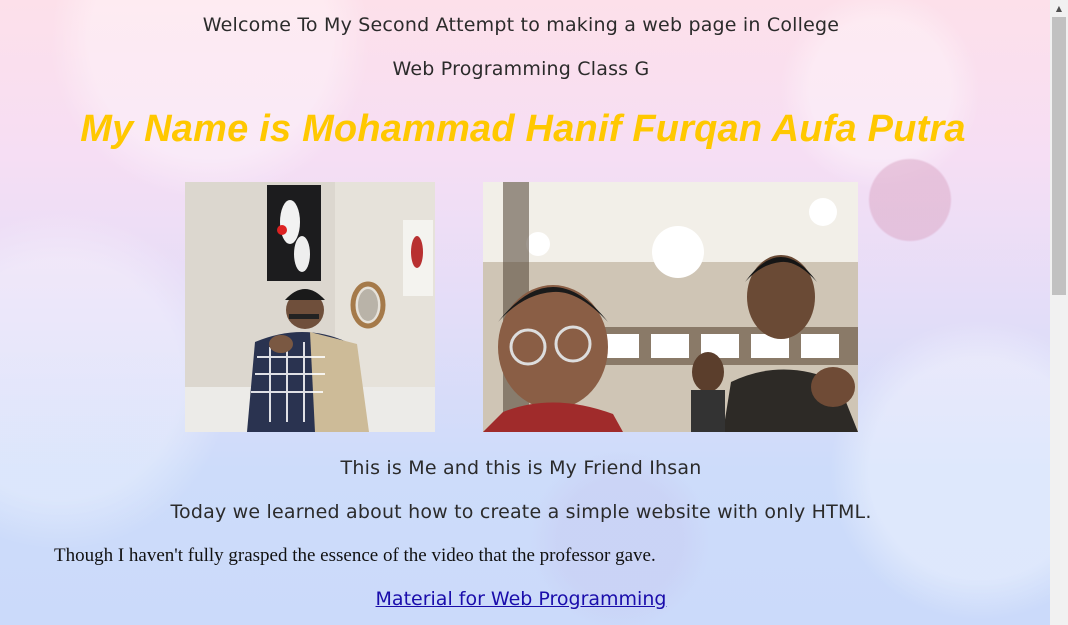 This screenshot has width=1068, height=625. I want to click on scrollbar-thumb, so click(1059, 156).